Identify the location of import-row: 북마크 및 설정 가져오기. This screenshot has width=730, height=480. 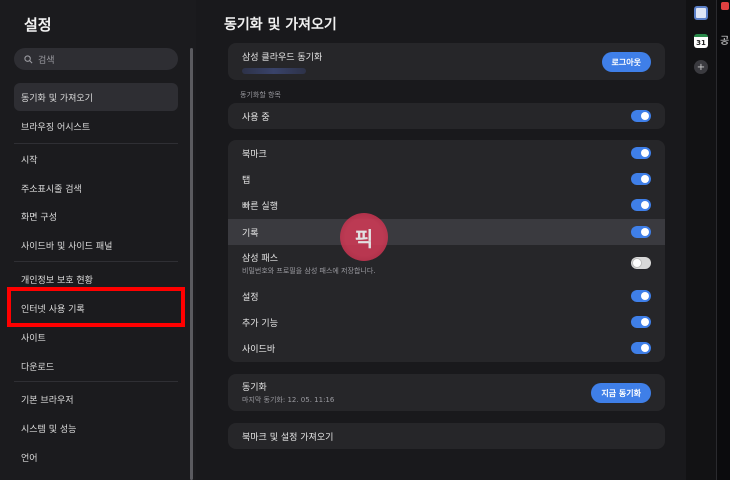
(446, 436).